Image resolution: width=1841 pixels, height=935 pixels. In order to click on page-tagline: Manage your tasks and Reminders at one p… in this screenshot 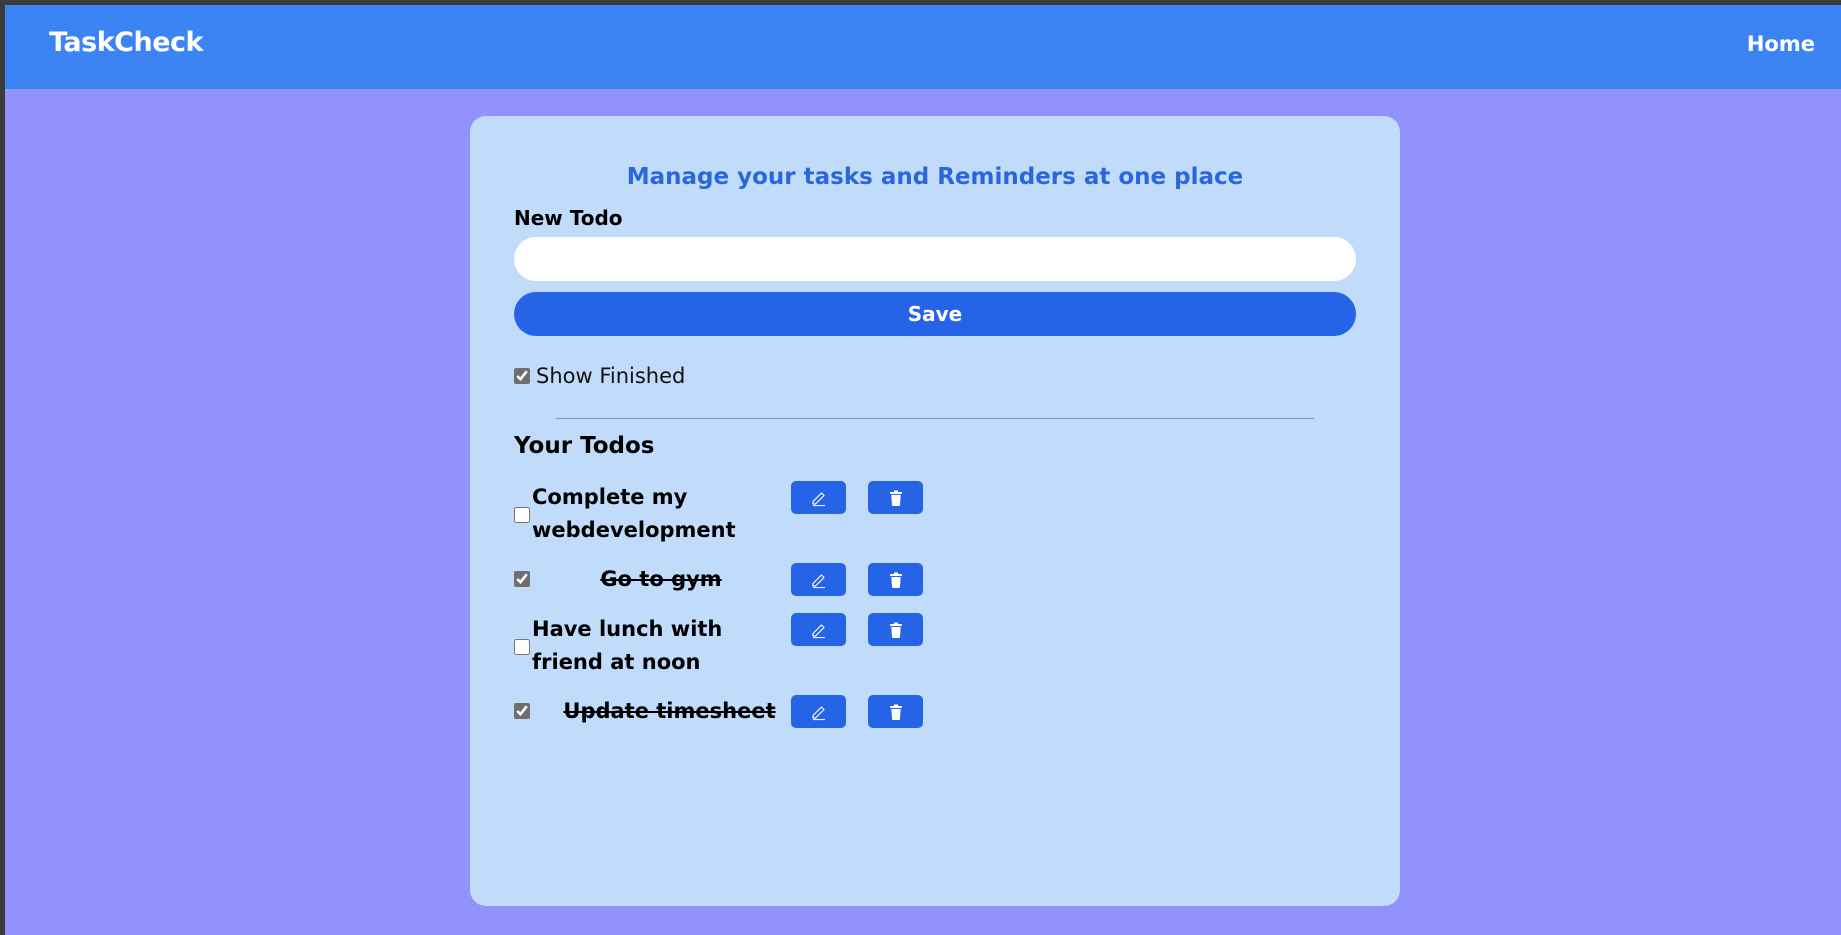, I will do `click(935, 177)`.